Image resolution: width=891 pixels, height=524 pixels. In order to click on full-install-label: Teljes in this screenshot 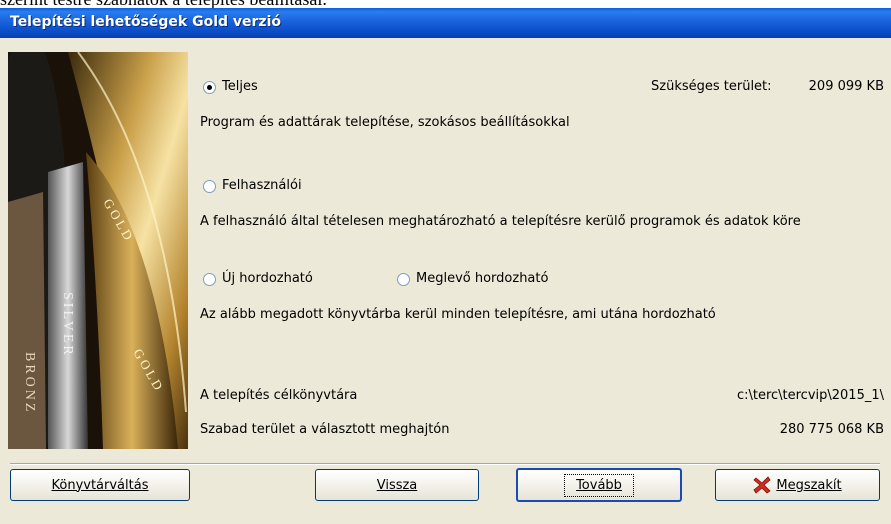, I will do `click(240, 86)`.